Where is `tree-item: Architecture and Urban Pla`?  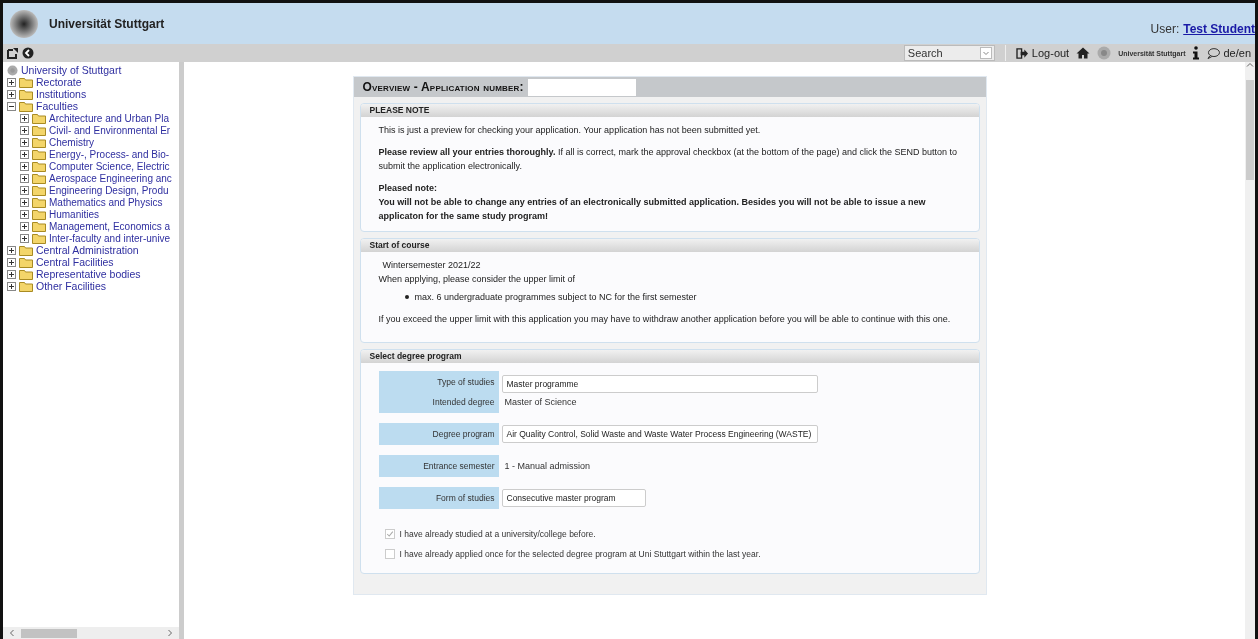 tree-item: Architecture and Urban Pla is located at coordinates (109, 118).